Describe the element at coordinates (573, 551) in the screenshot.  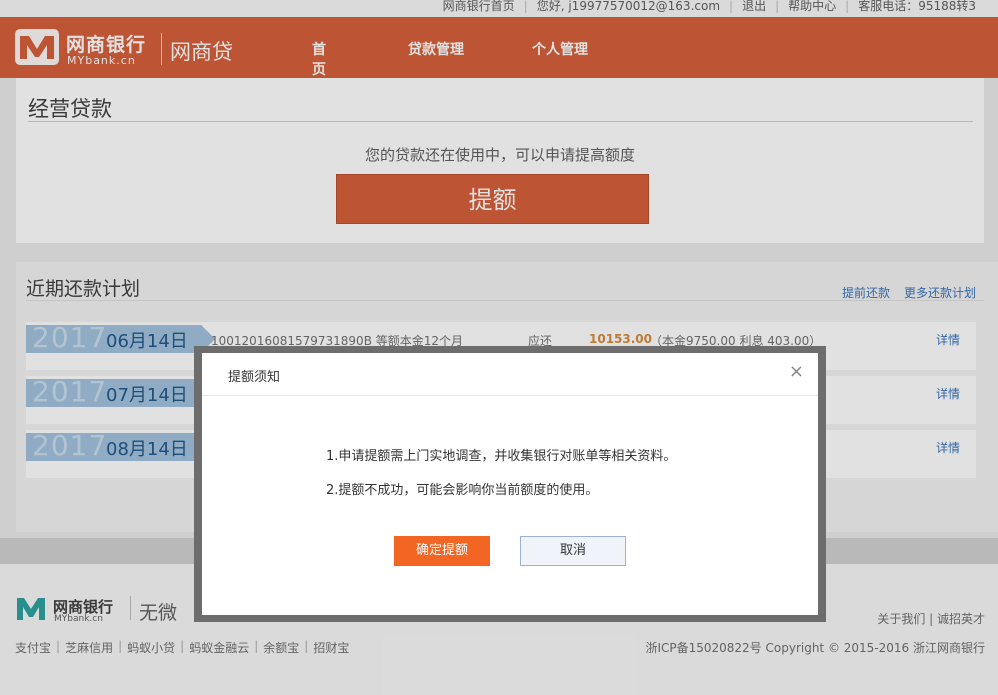
I see `cancel-button: 取消` at that location.